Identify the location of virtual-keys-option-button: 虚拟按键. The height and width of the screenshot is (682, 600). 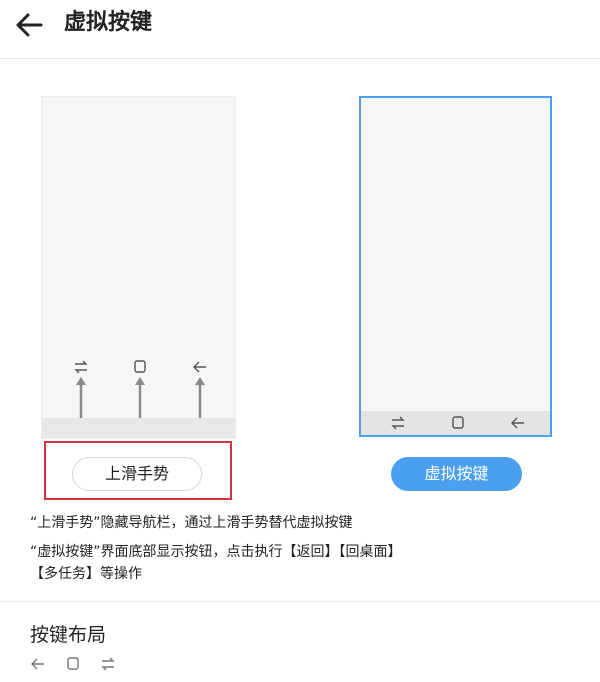
(456, 474).